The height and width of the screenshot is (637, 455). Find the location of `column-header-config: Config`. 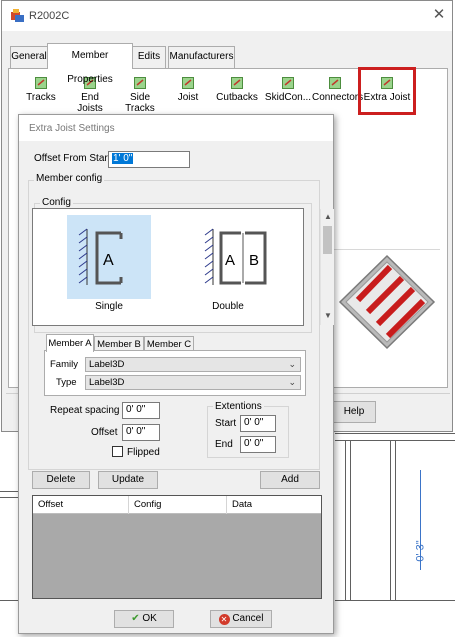

column-header-config: Config is located at coordinates (178, 505).